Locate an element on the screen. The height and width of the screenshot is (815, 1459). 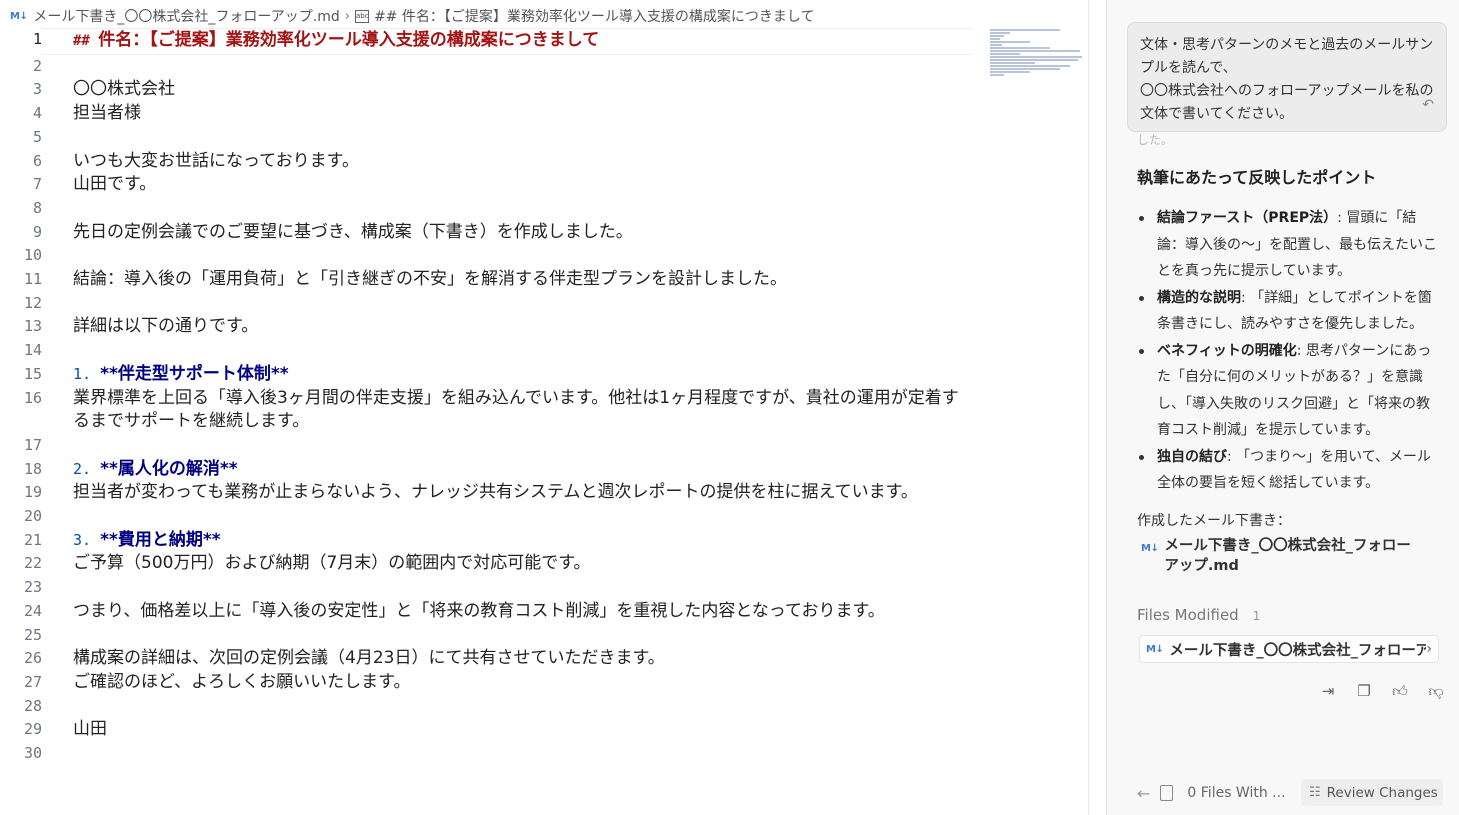
line-number: 4 is located at coordinates (37, 113).